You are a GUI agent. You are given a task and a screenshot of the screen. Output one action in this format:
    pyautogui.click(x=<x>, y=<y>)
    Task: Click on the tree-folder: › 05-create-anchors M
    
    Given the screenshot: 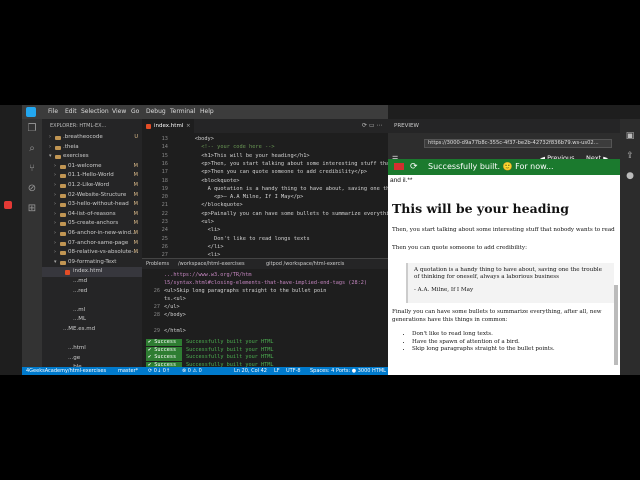 What is the action you would take?
    pyautogui.click(x=92, y=224)
    